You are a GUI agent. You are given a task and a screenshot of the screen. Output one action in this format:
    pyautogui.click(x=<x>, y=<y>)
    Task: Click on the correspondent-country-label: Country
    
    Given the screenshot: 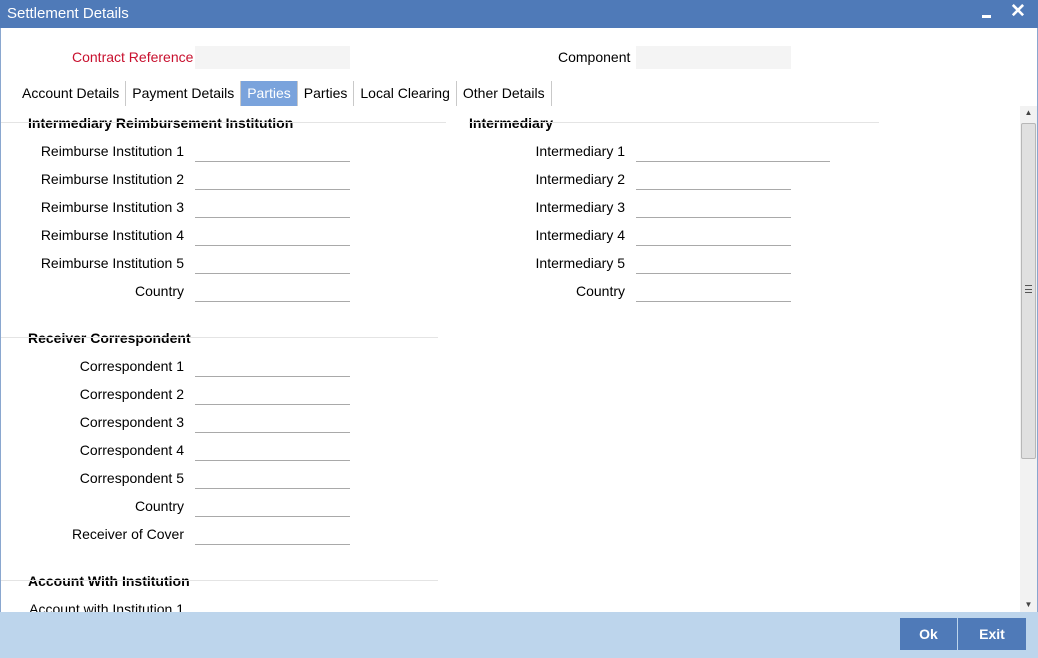 What is the action you would take?
    pyautogui.click(x=159, y=506)
    